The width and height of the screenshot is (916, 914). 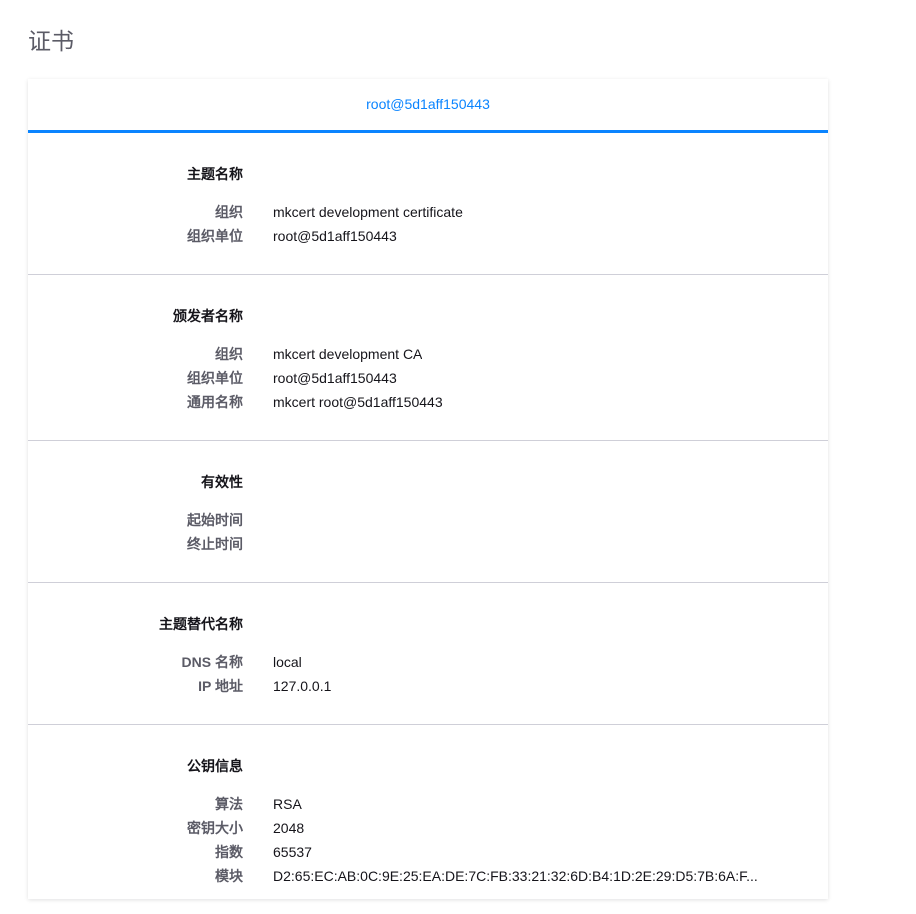 What do you see at coordinates (287, 804) in the screenshot?
I see `field-value: RSA` at bounding box center [287, 804].